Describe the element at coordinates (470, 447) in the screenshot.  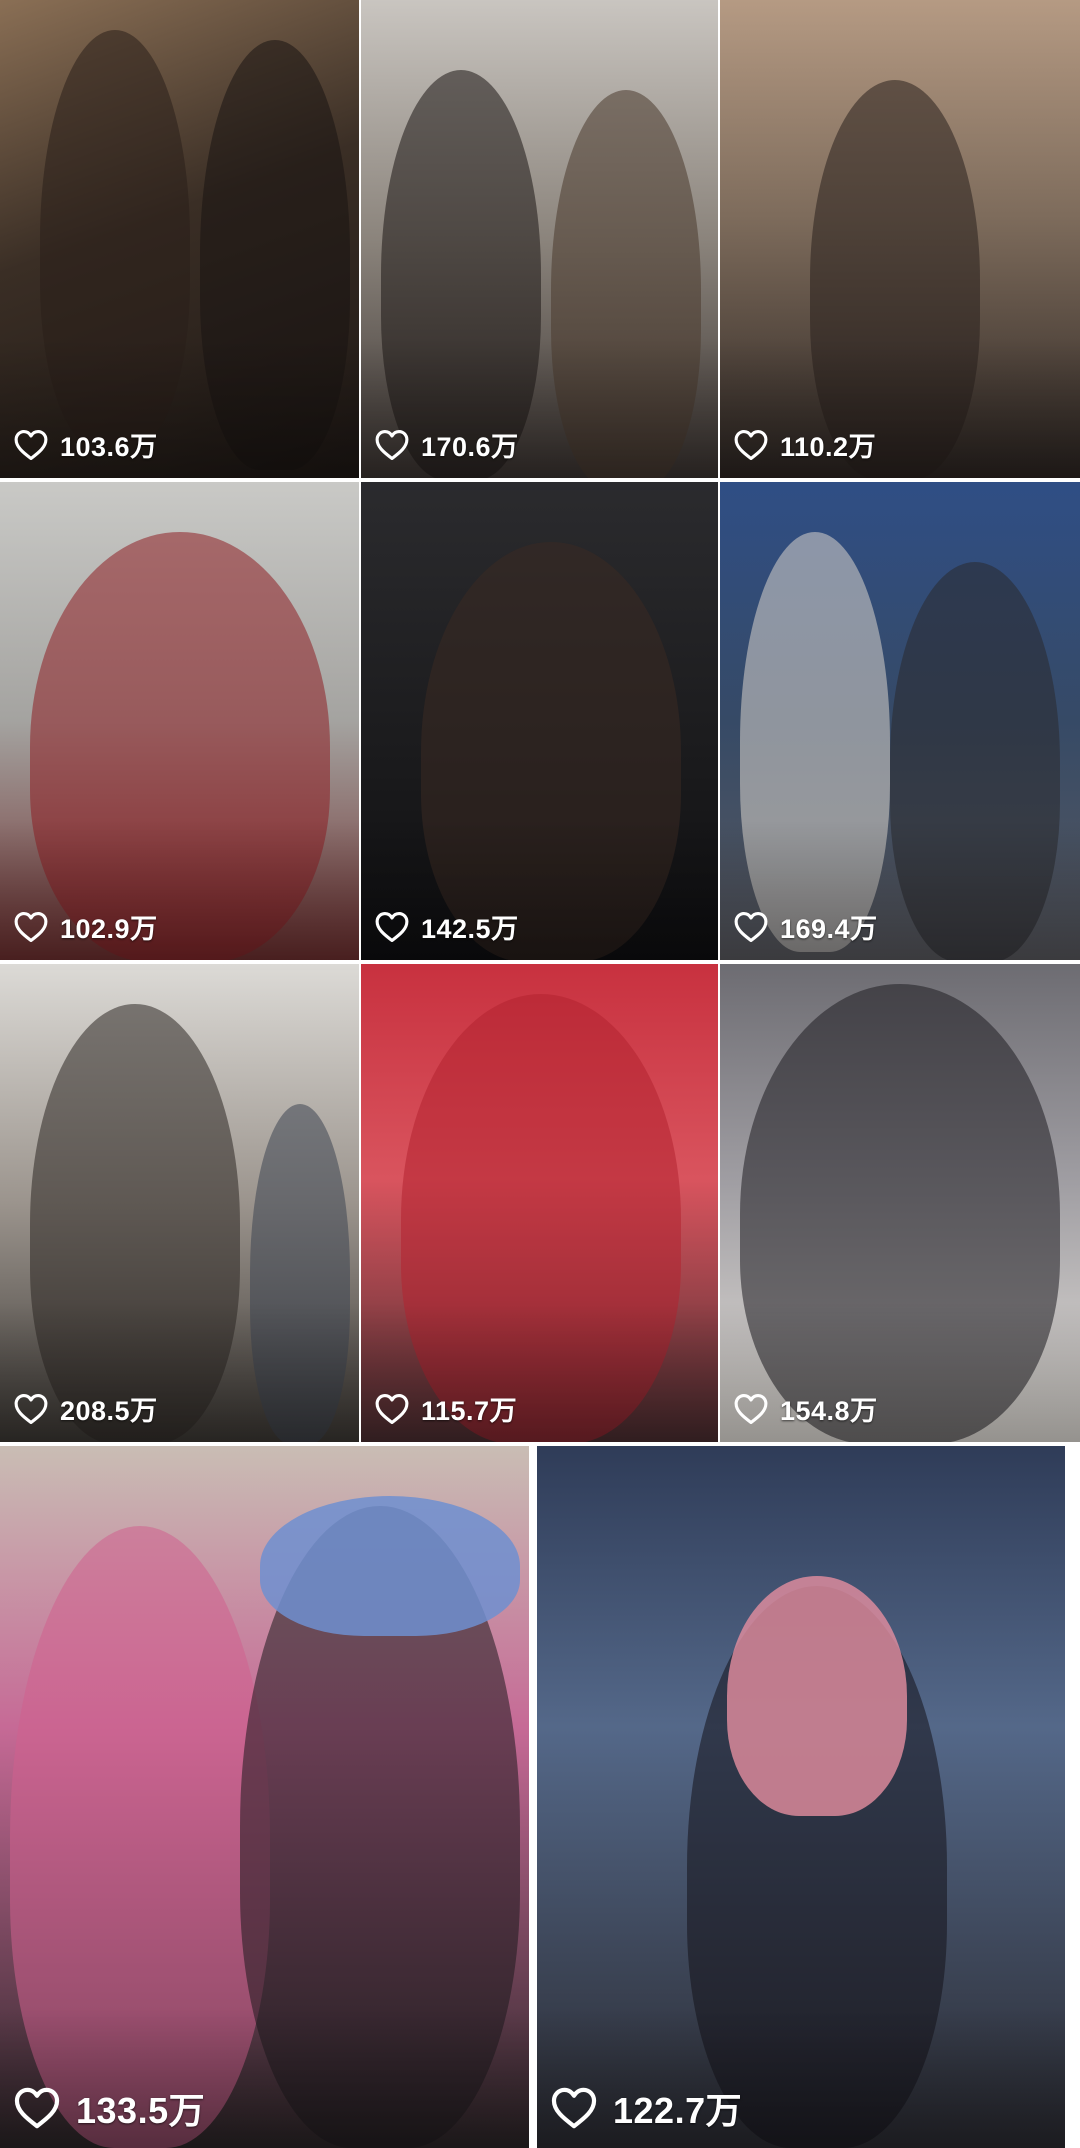
I see `like-count-text: 170.6万` at that location.